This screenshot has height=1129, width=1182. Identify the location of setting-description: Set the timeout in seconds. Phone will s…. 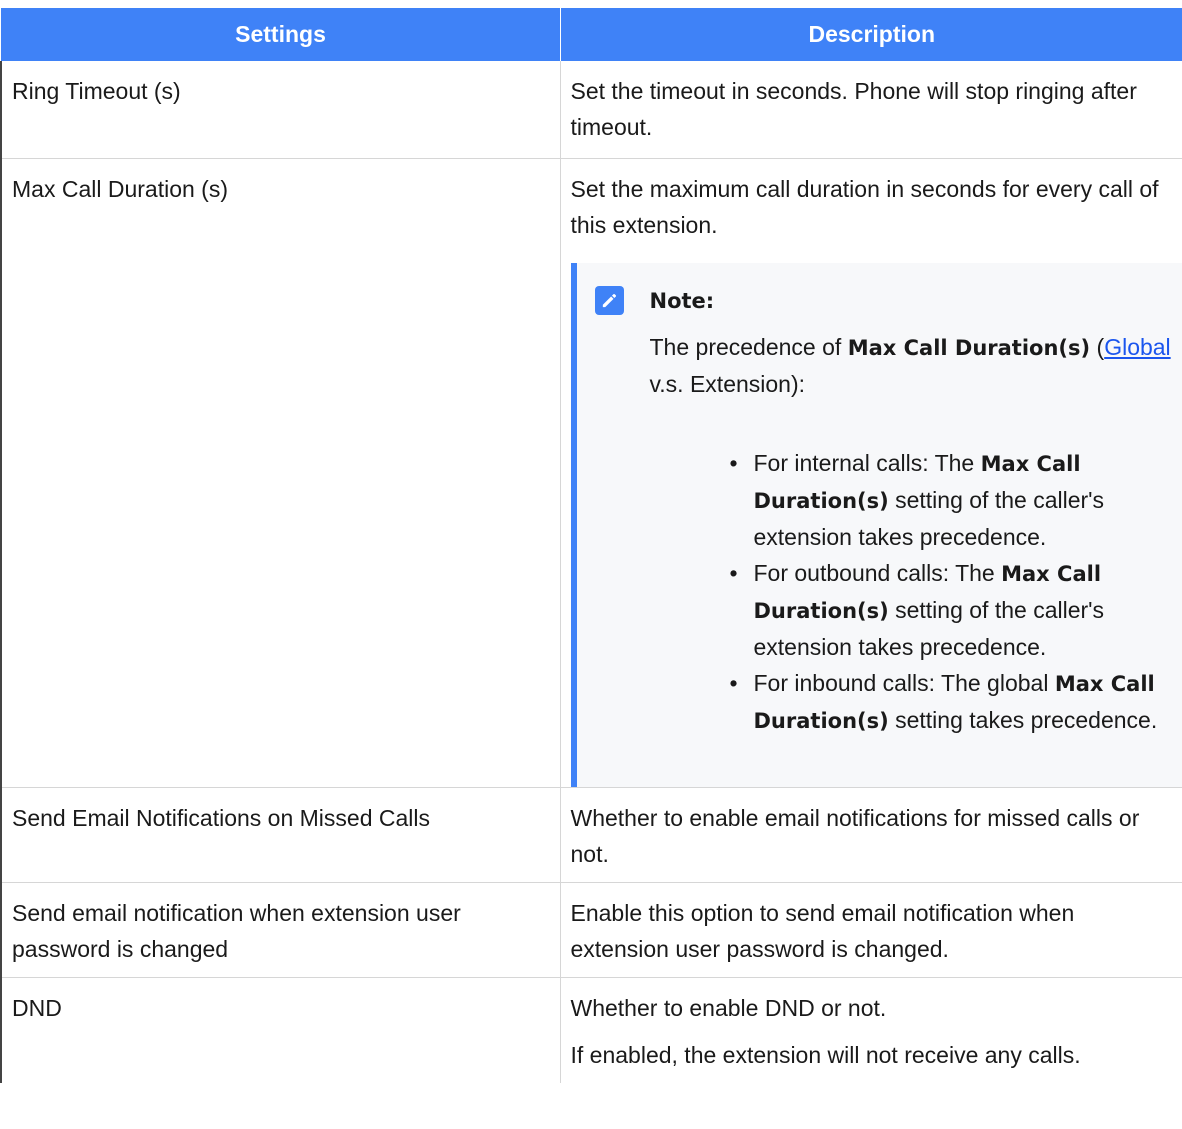
(870, 110).